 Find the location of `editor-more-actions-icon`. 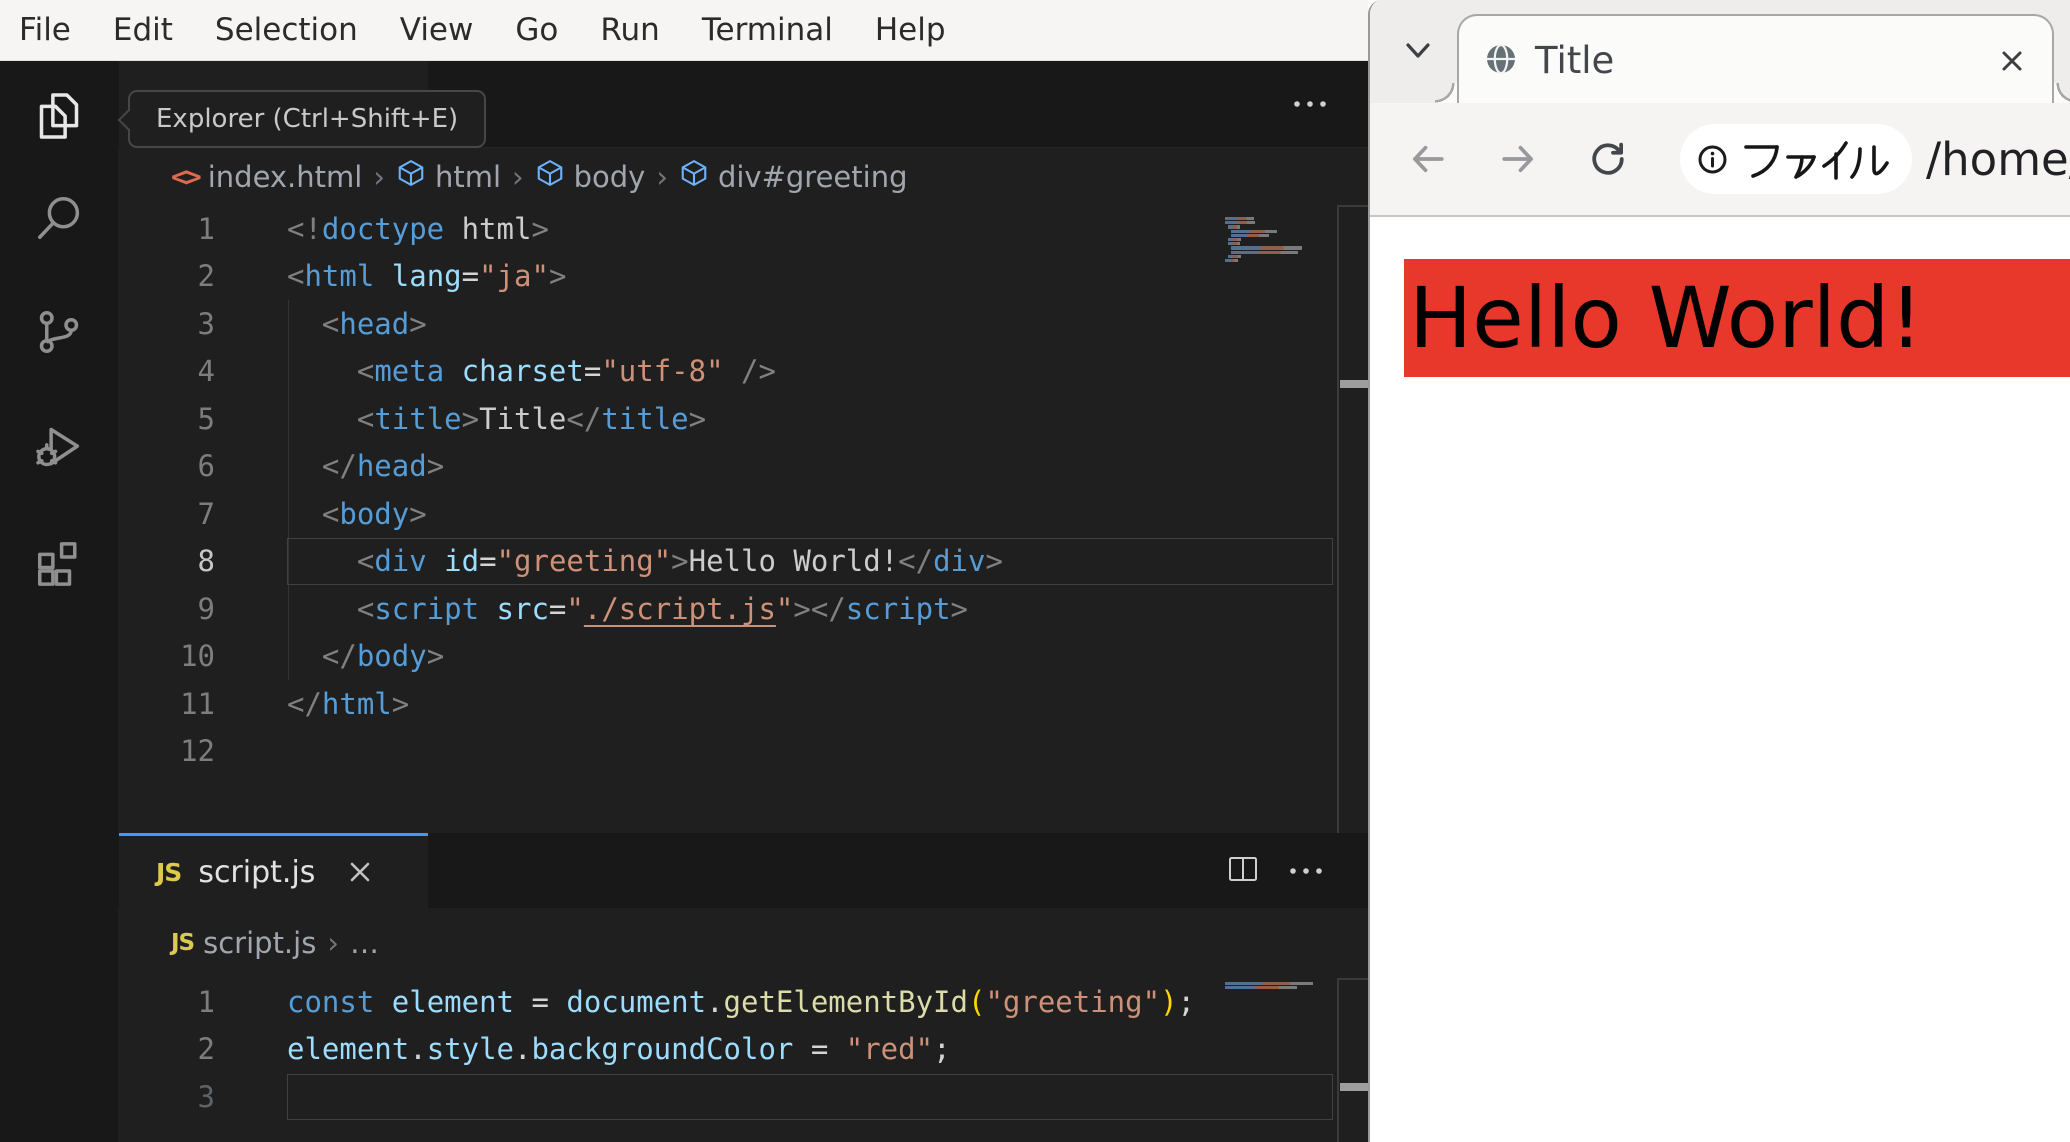

editor-more-actions-icon is located at coordinates (1310, 104).